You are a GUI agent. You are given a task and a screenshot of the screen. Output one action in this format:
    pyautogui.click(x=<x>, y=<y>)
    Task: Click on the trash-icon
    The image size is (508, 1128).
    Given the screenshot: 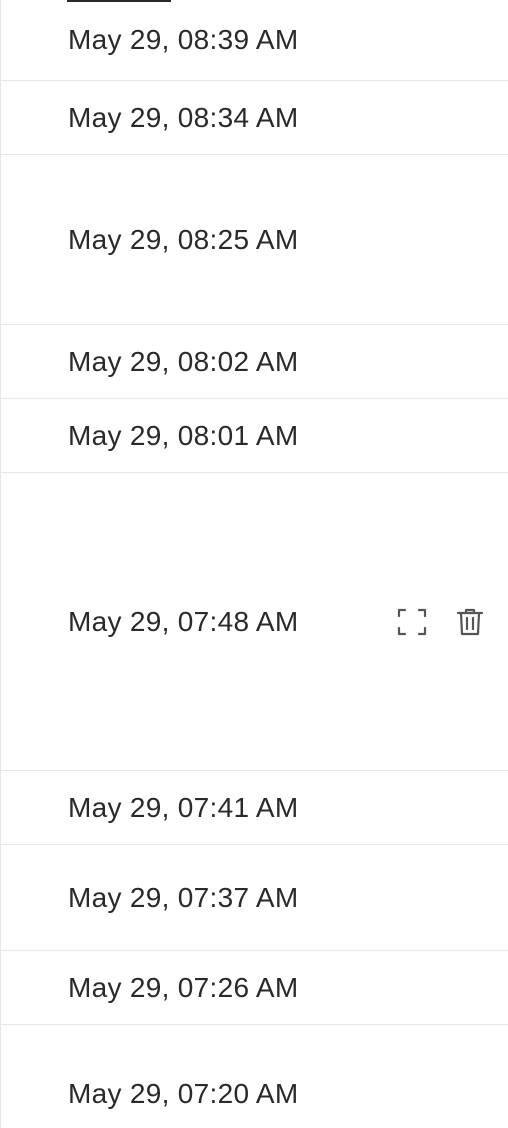 What is the action you would take?
    pyautogui.click(x=470, y=622)
    